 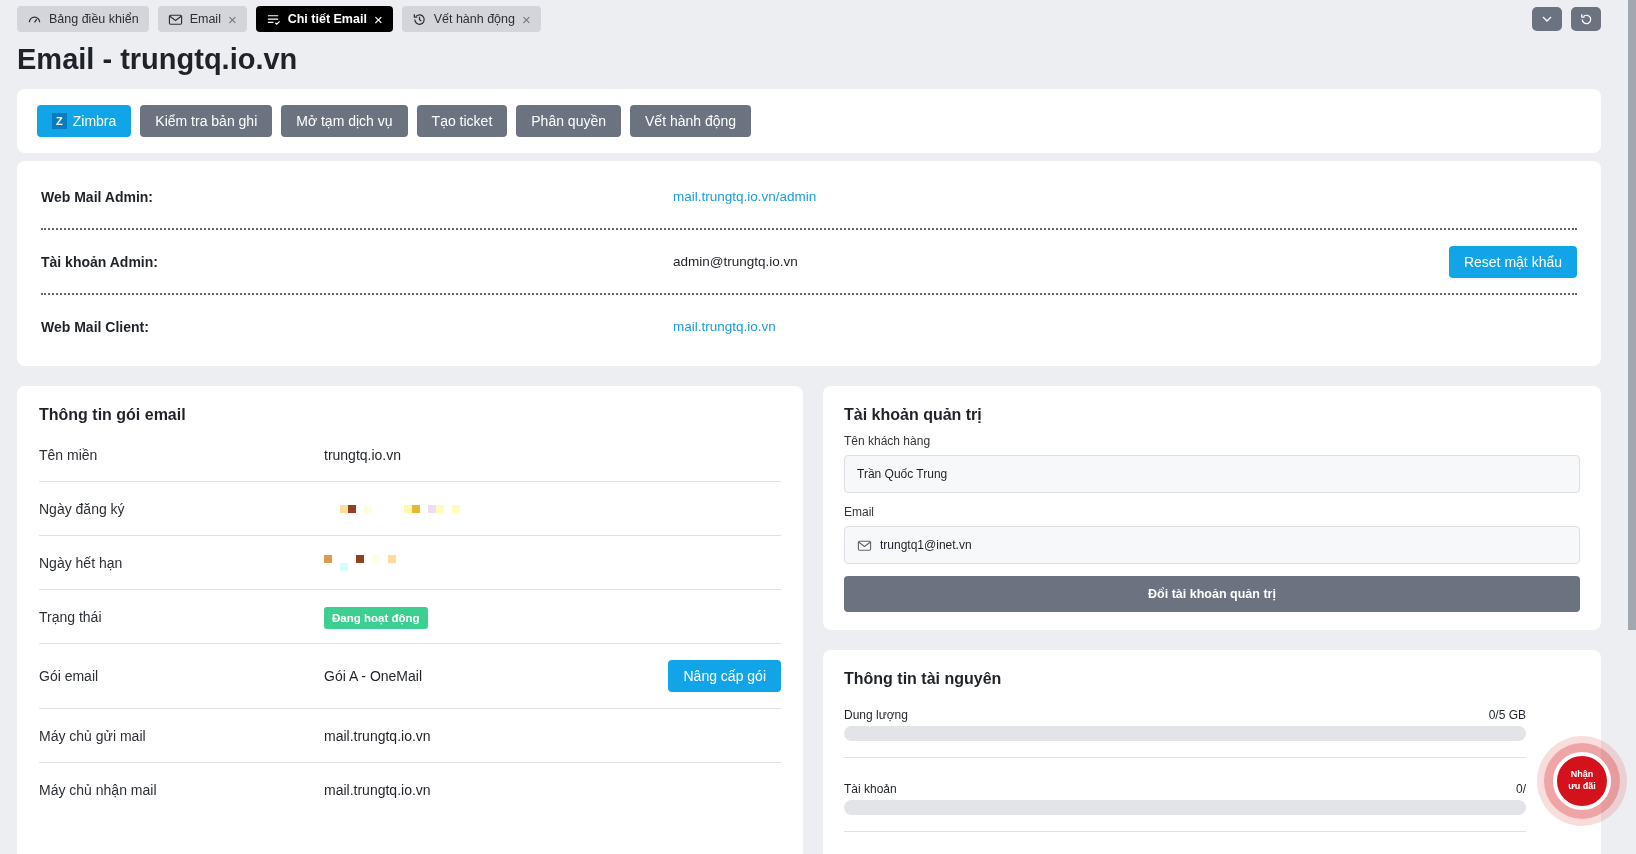 I want to click on tab: Email ×, so click(x=202, y=19).